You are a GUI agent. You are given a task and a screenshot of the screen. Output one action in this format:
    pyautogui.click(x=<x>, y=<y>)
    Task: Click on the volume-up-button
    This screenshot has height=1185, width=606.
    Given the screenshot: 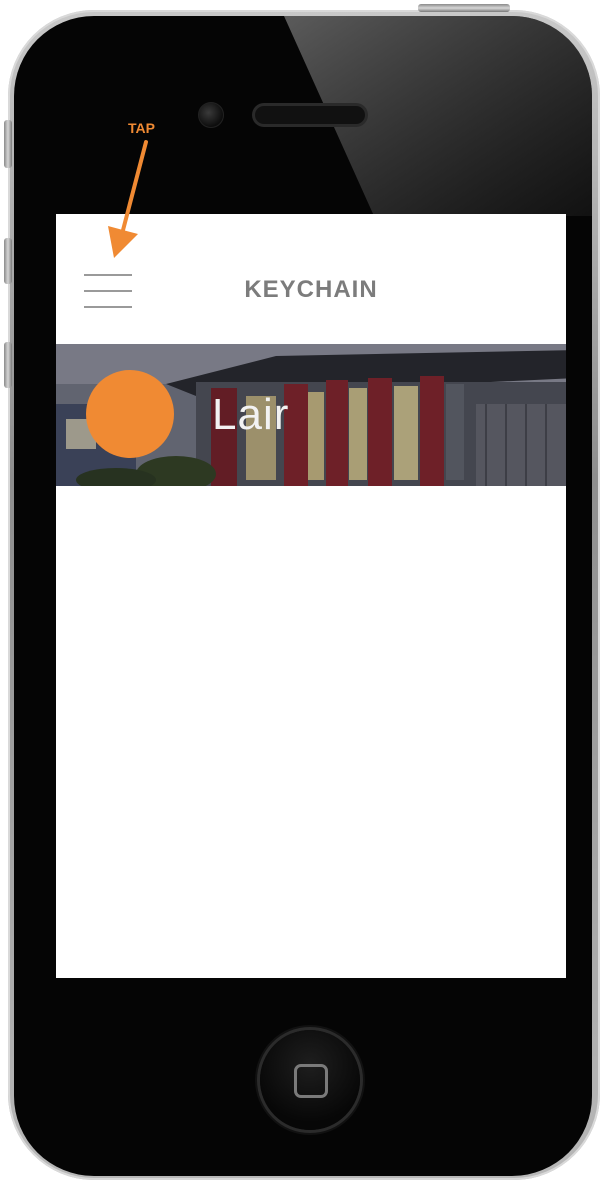 What is the action you would take?
    pyautogui.click(x=8, y=261)
    